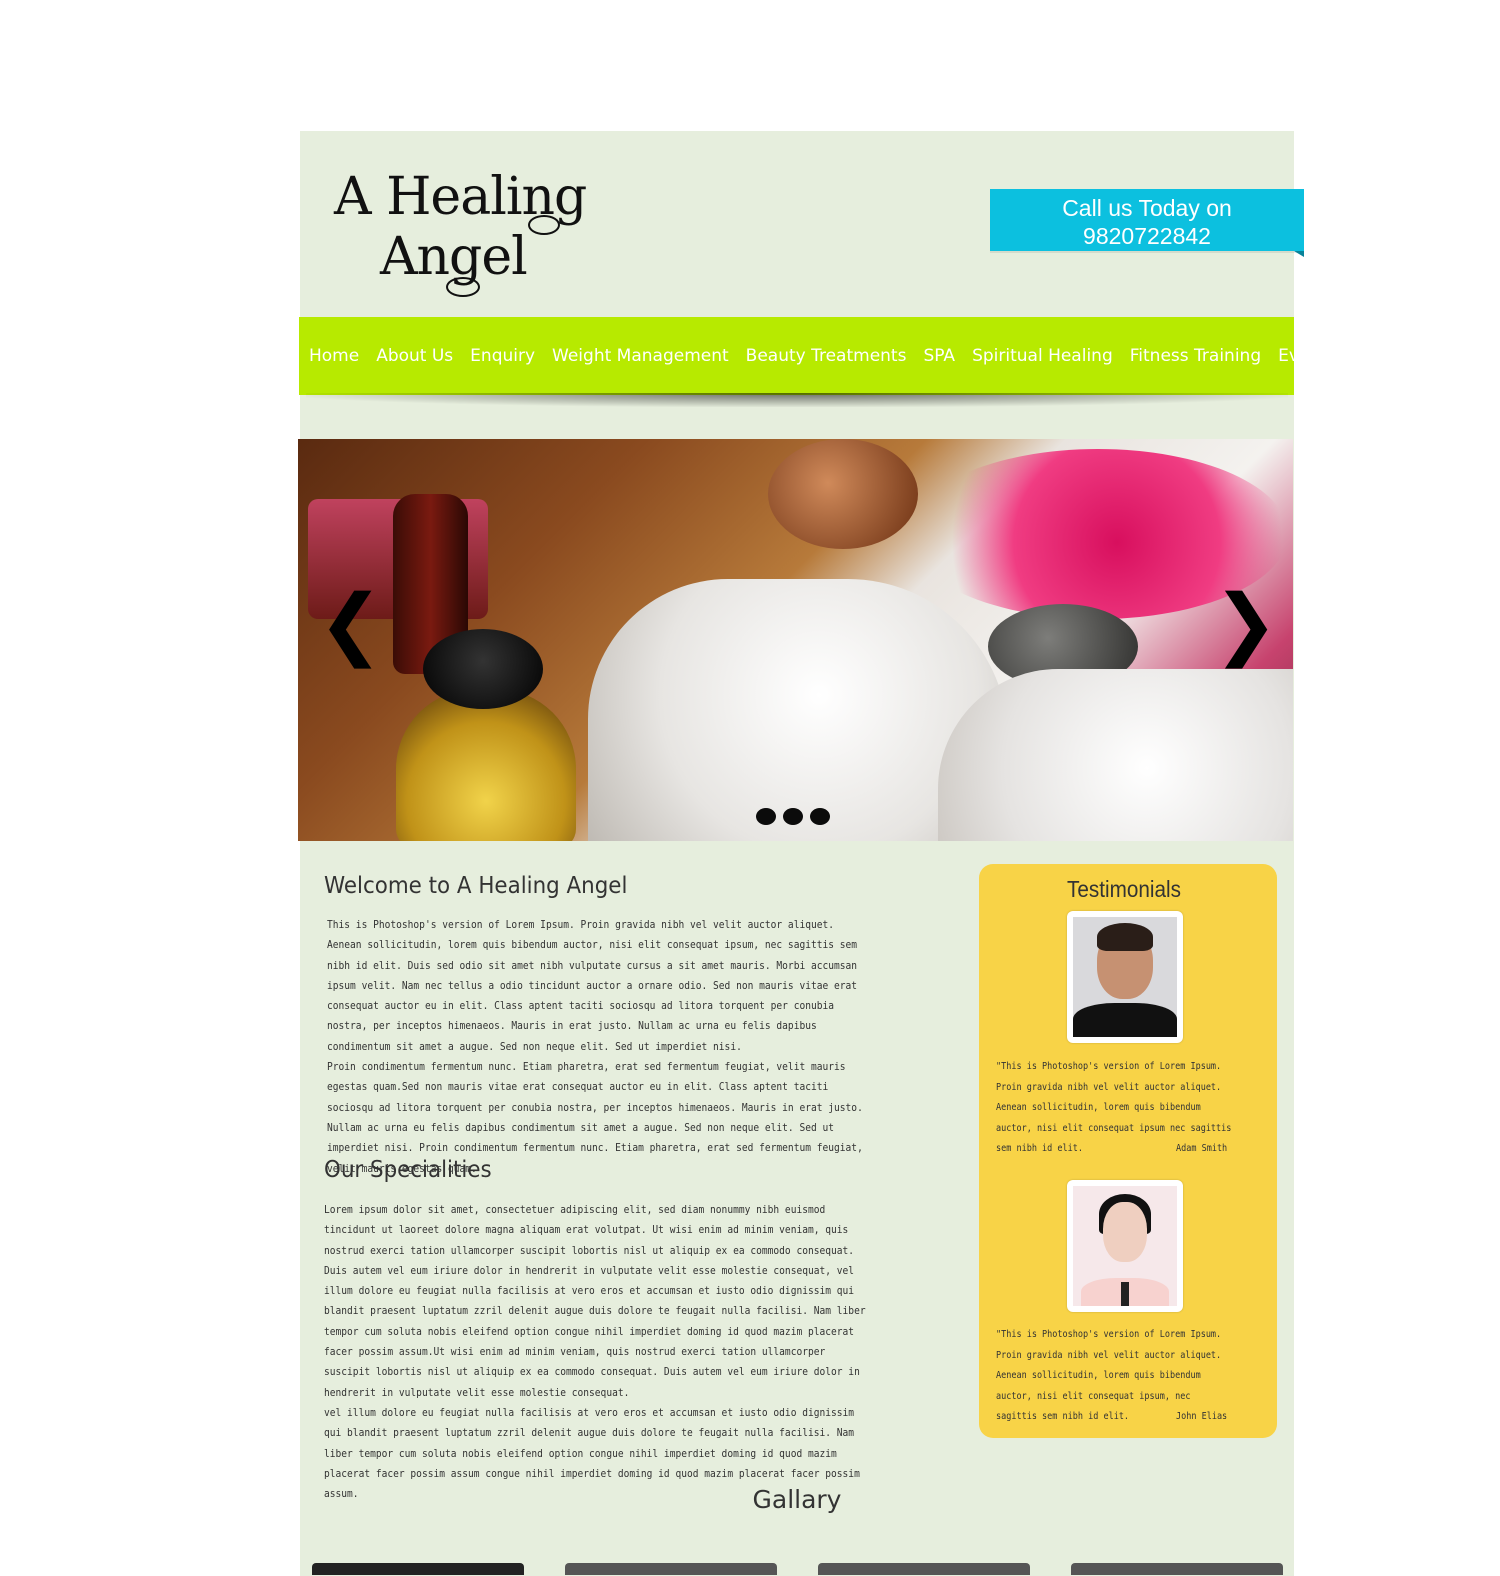 This screenshot has height=1576, width=1500. I want to click on slide-image-wood-ball, so click(843, 494).